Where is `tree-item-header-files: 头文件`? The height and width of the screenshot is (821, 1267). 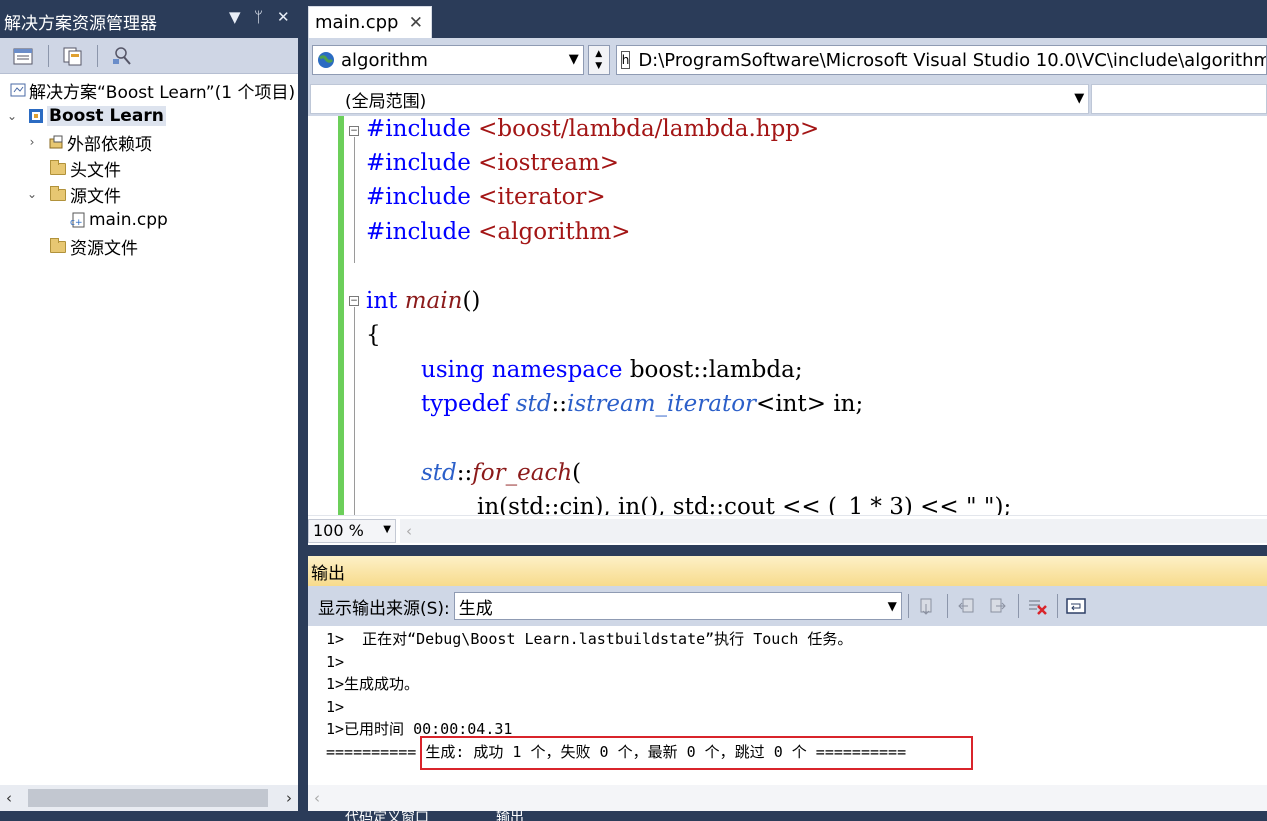
tree-item-header-files: 头文件 is located at coordinates (149, 168).